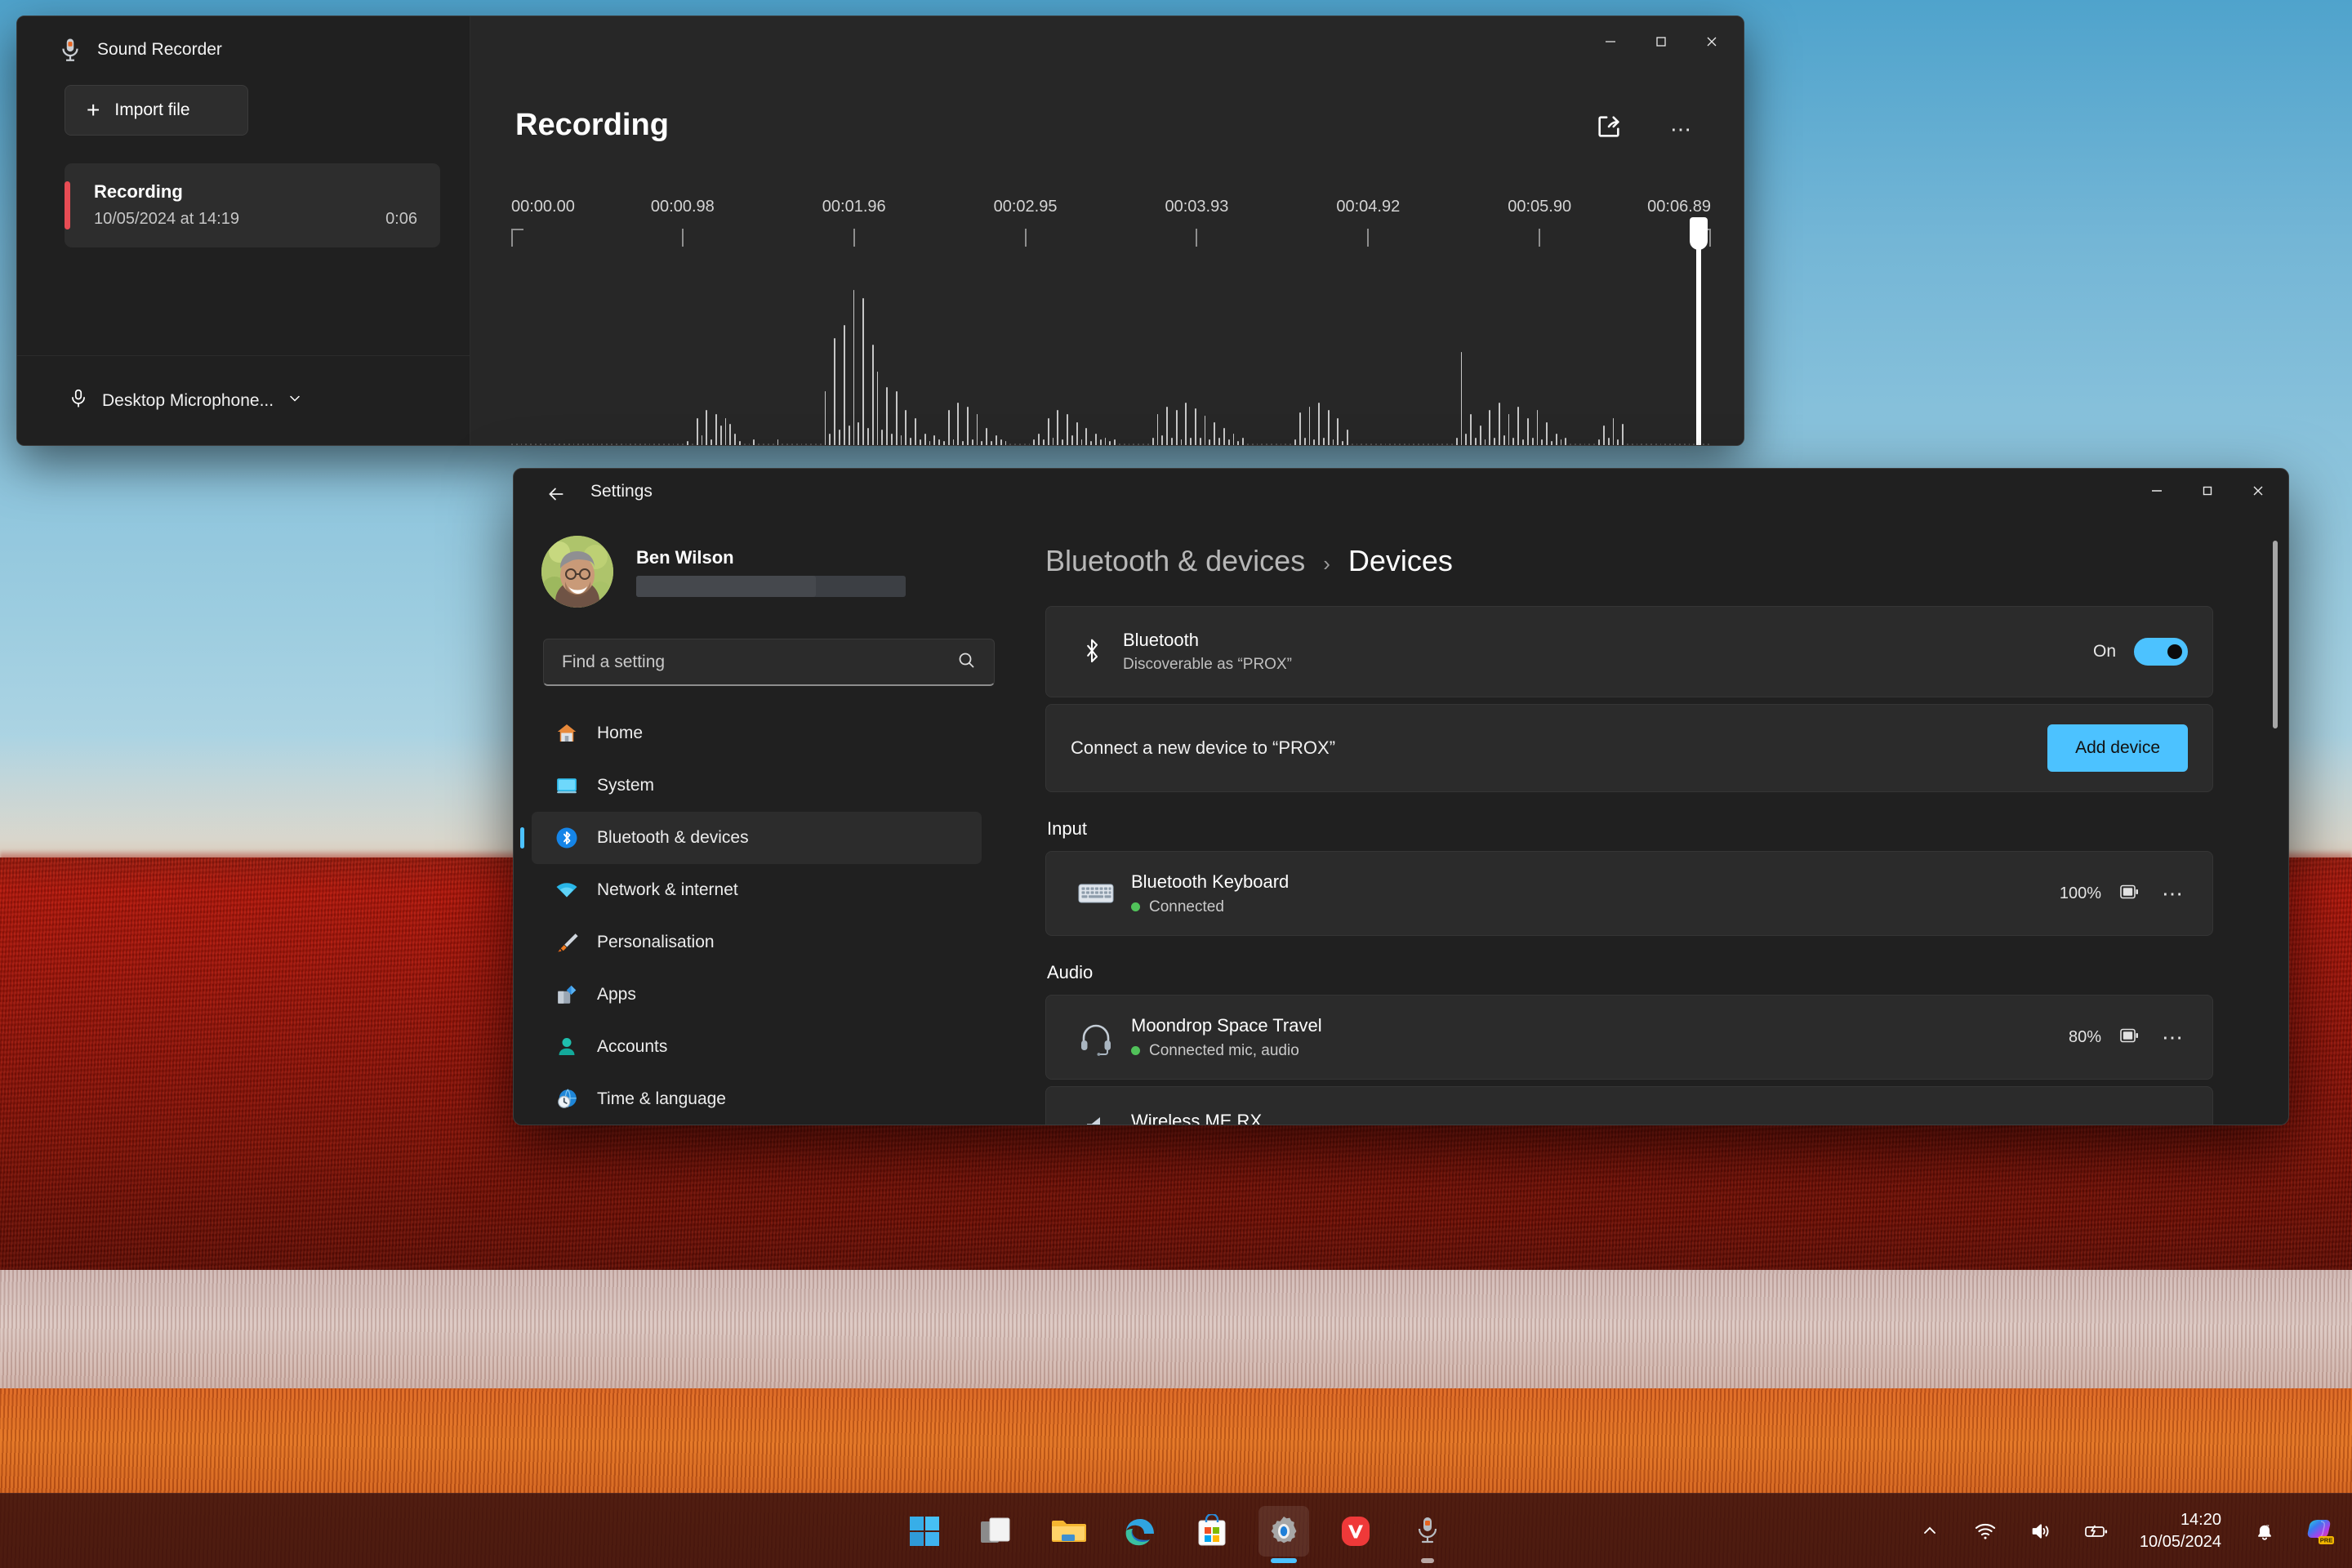  Describe the element at coordinates (577, 572) in the screenshot. I see `avatar` at that location.